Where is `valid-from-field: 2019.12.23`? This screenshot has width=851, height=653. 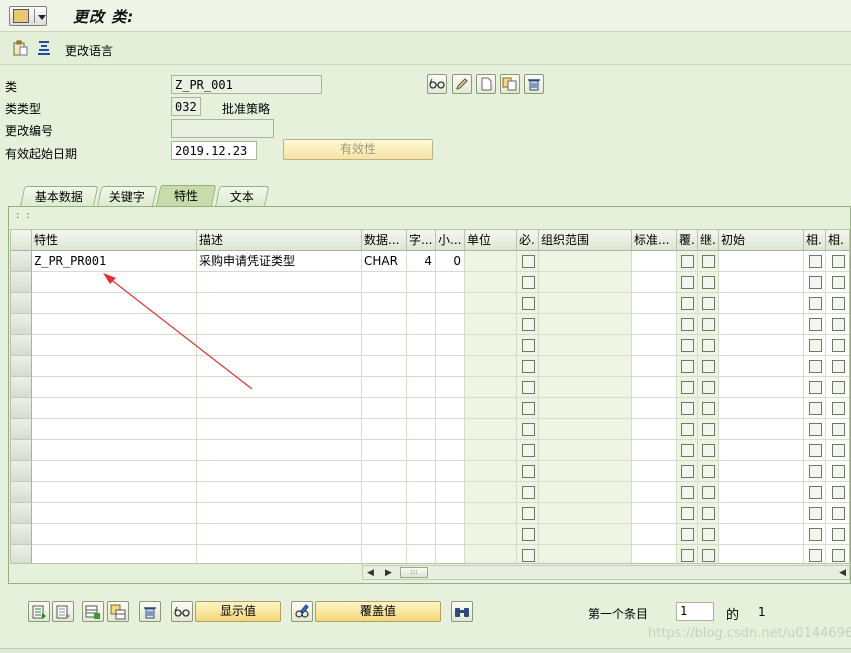 valid-from-field: 2019.12.23 is located at coordinates (214, 150).